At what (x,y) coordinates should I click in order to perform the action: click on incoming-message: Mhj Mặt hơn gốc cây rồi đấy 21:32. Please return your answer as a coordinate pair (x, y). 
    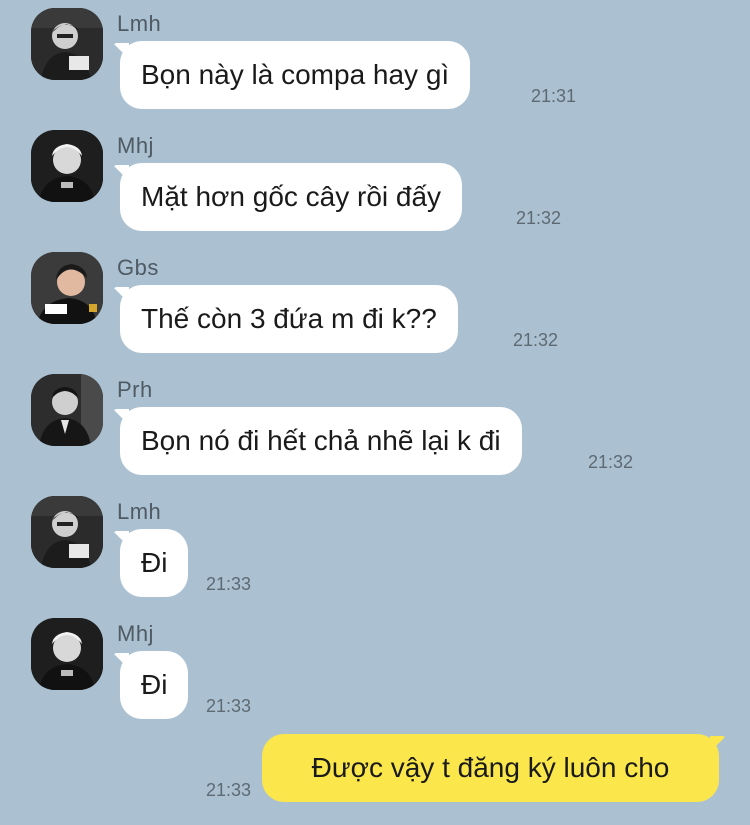
    Looking at the image, I should click on (375, 183).